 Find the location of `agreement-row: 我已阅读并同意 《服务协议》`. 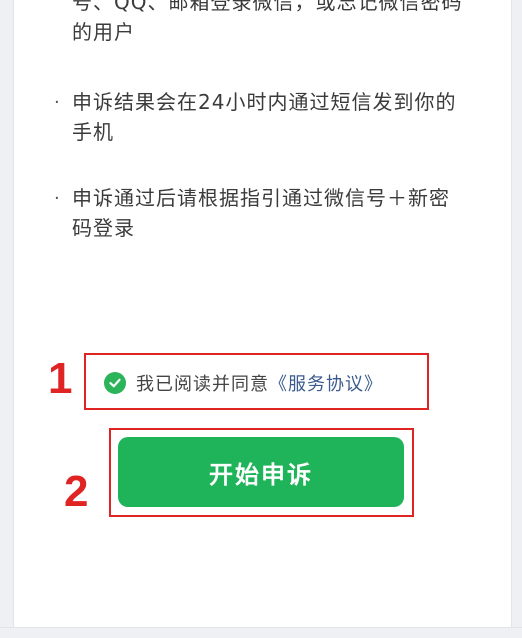

agreement-row: 我已阅读并同意 《服务协议》 is located at coordinates (243, 383).